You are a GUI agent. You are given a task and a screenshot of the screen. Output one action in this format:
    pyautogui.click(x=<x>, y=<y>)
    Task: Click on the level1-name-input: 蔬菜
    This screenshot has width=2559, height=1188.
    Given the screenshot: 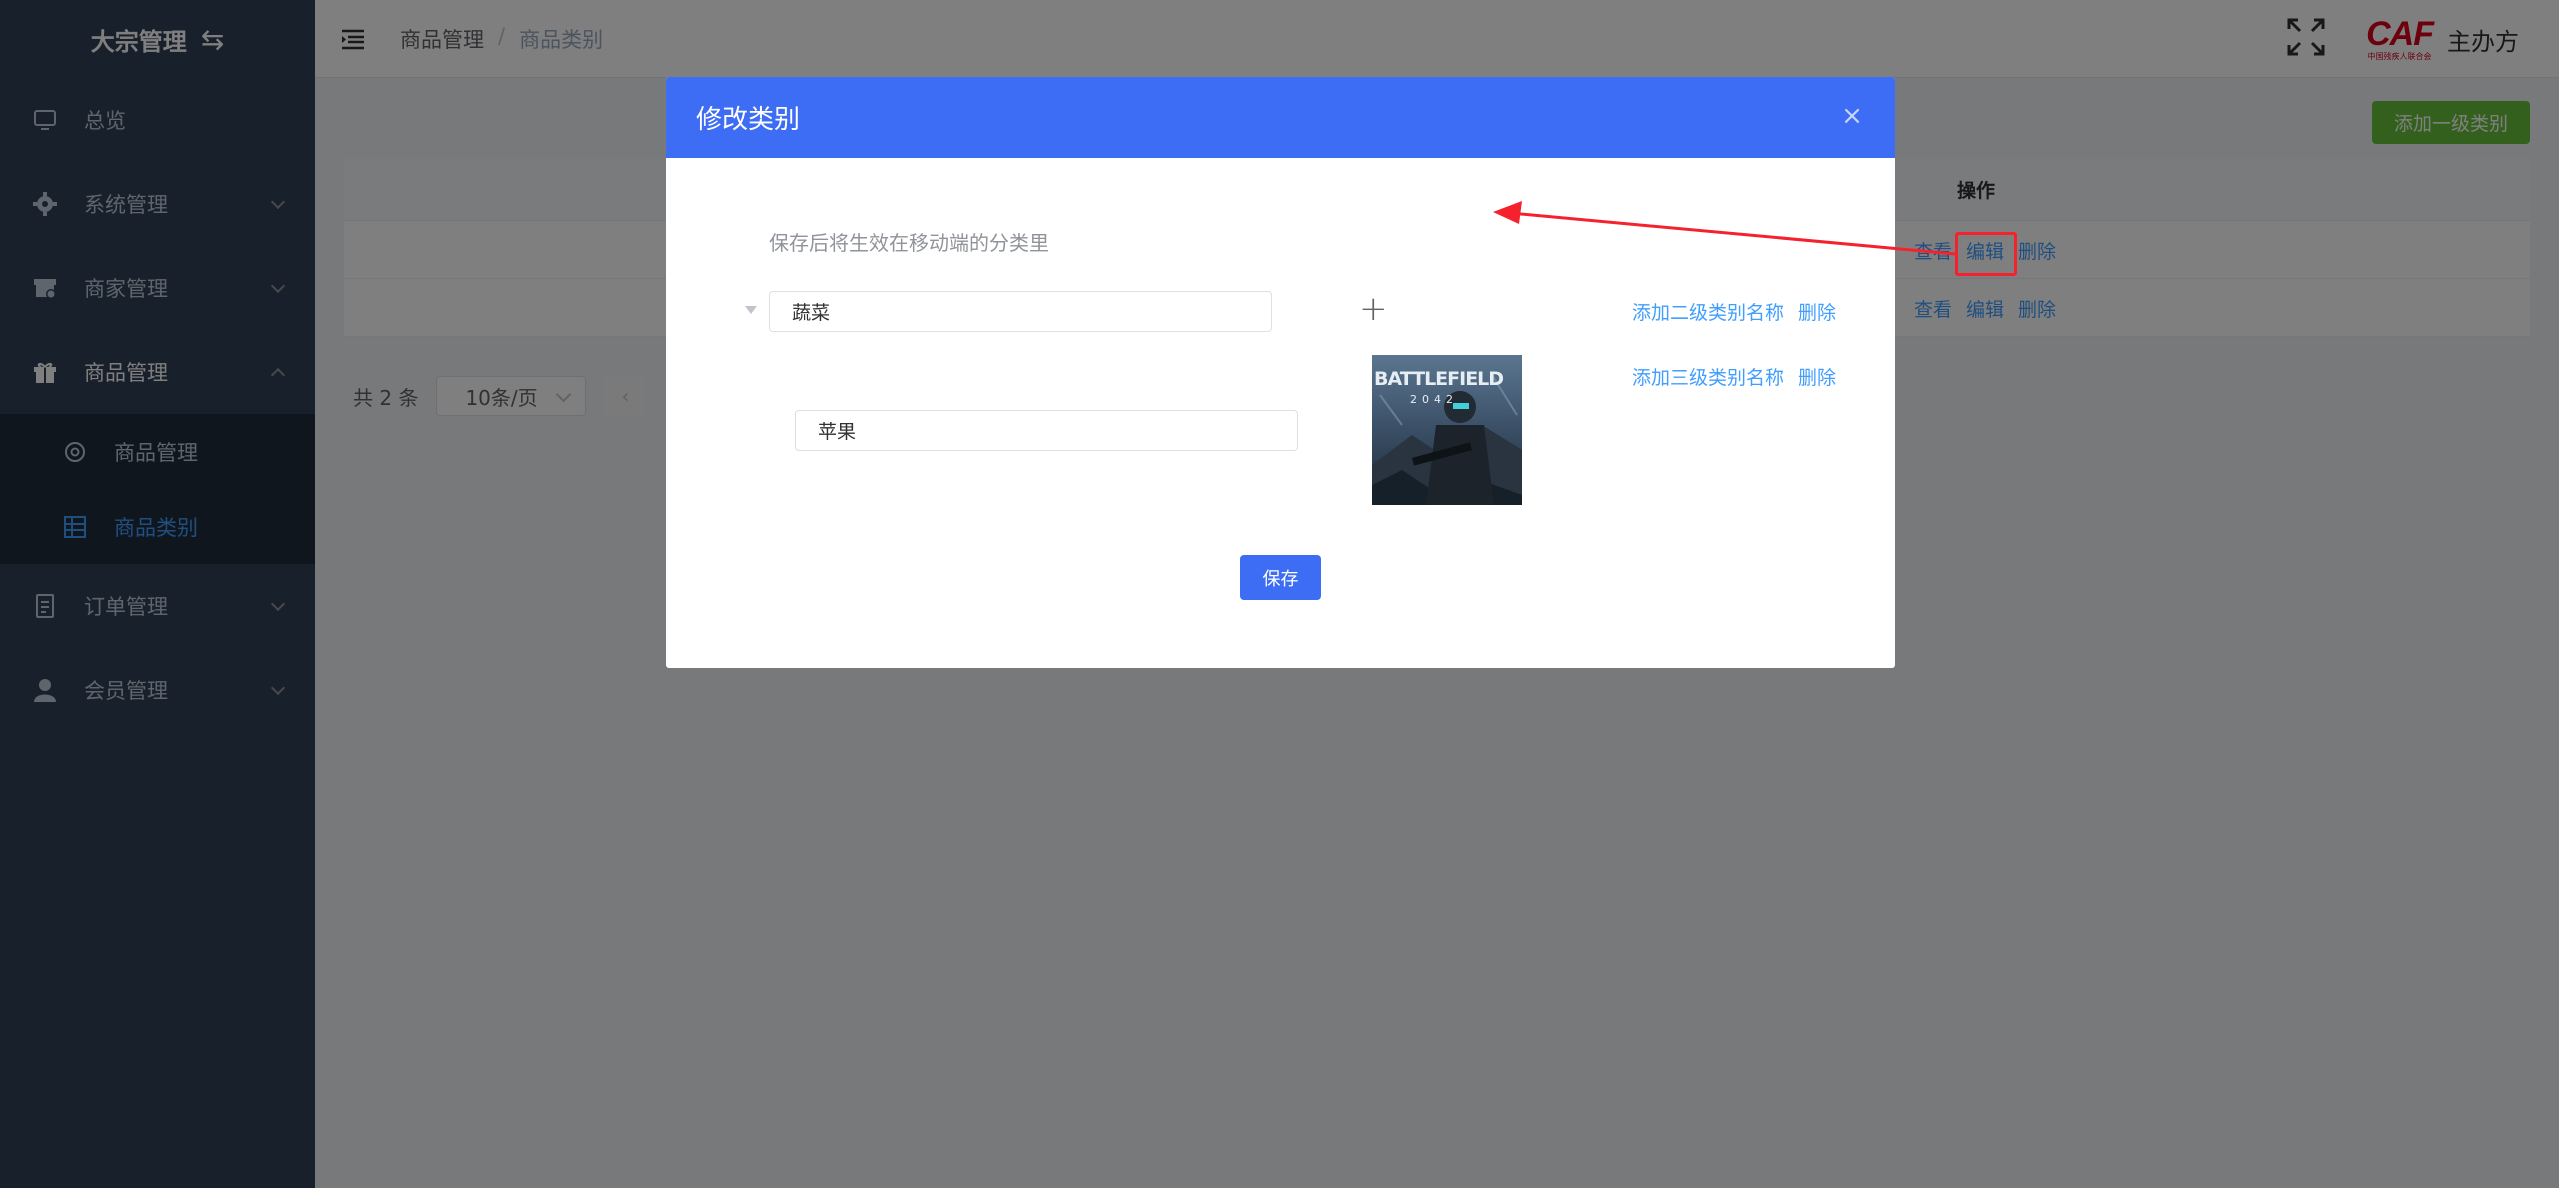 What is the action you would take?
    pyautogui.click(x=1020, y=311)
    